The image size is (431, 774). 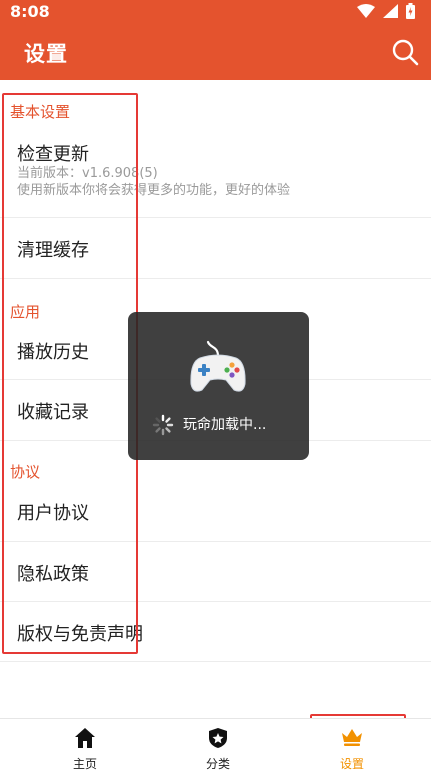 What do you see at coordinates (215, 631) in the screenshot?
I see `copyright-item: 版权与免责声明` at bounding box center [215, 631].